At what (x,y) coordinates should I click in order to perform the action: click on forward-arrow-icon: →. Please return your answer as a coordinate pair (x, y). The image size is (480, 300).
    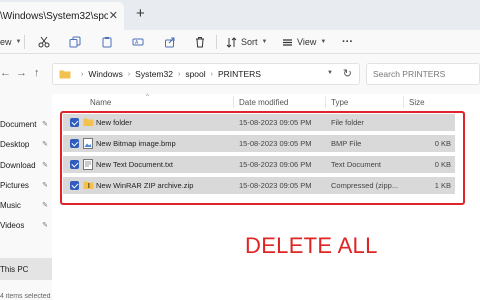
    Looking at the image, I should click on (21, 73).